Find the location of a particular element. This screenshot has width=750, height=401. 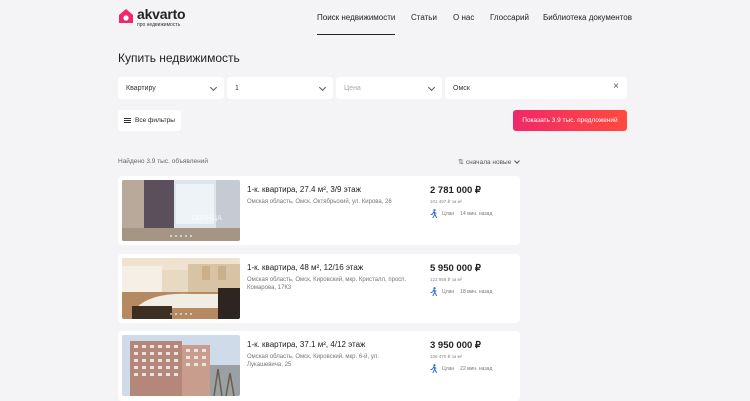

room-photo-image: СОЛНЦА is located at coordinates (181, 210).